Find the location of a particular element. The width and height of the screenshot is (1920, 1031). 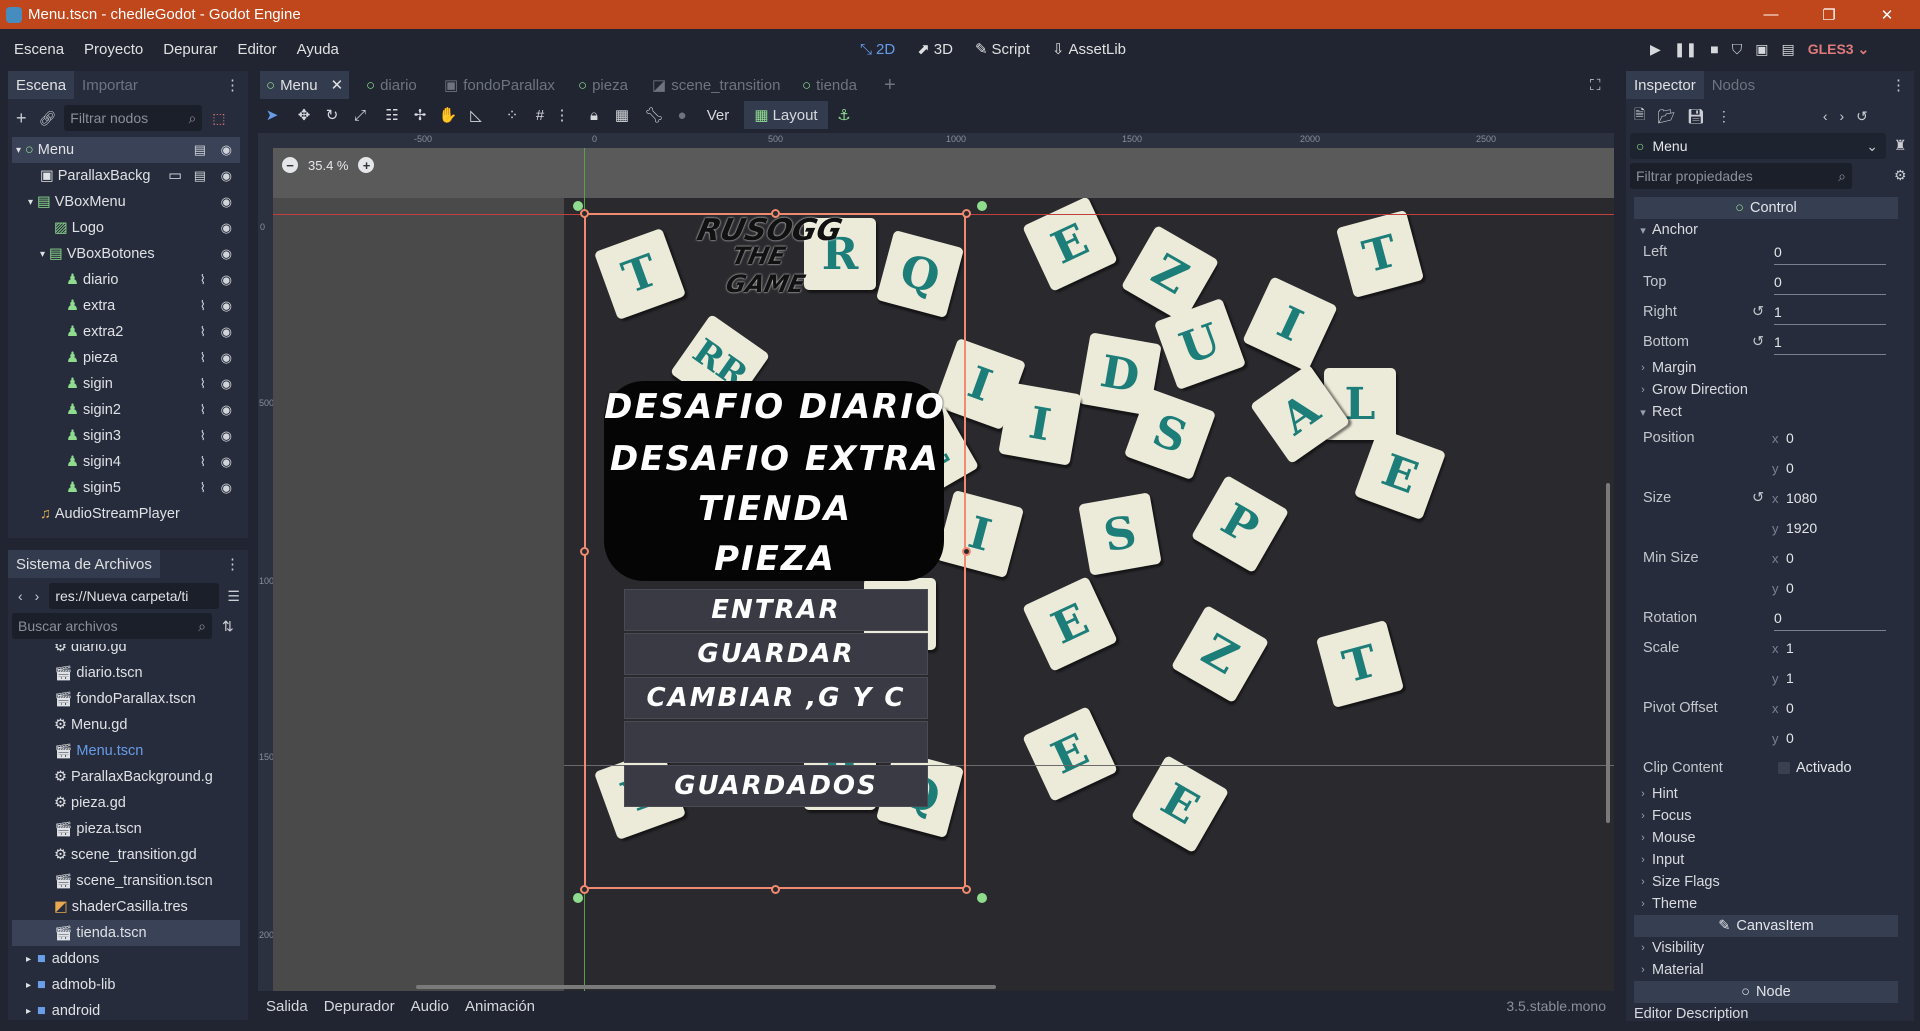

tab-fondoparallax: ▣ fondoParallax is located at coordinates (499, 85).